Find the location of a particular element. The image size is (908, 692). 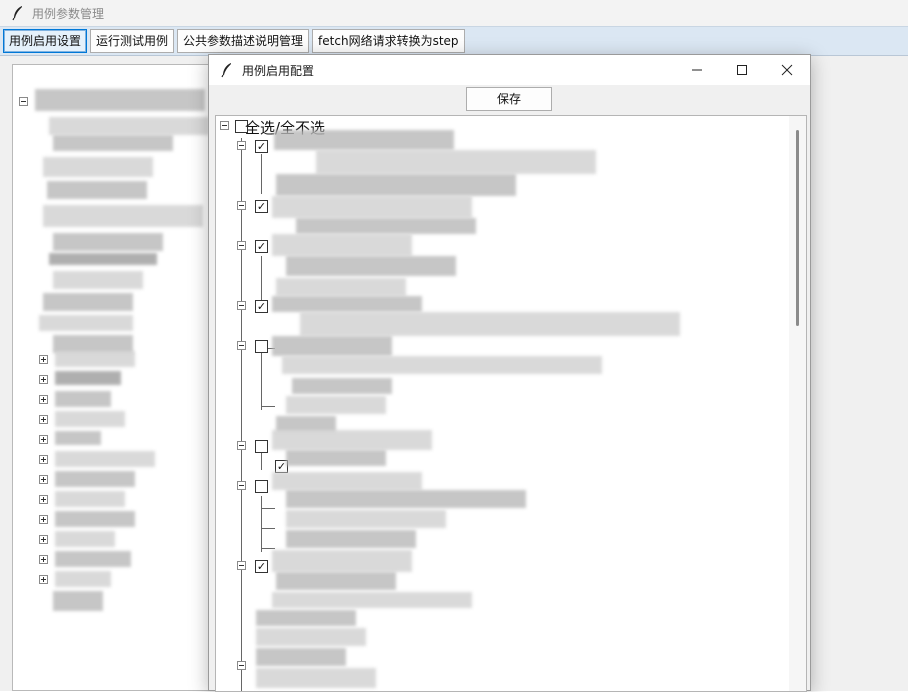

dialog-titlebar: 用例启用配置 is located at coordinates (509, 70).